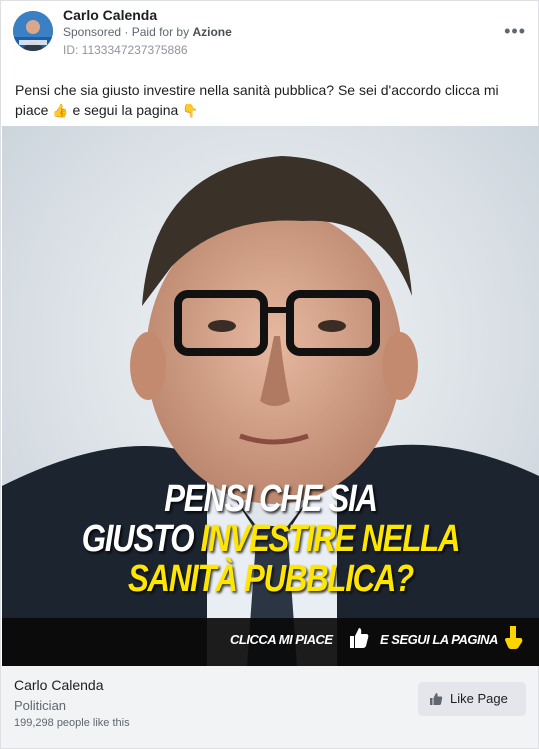 This screenshot has height=749, width=539. Describe the element at coordinates (515, 31) in the screenshot. I see `more-options-icon: •••` at that location.